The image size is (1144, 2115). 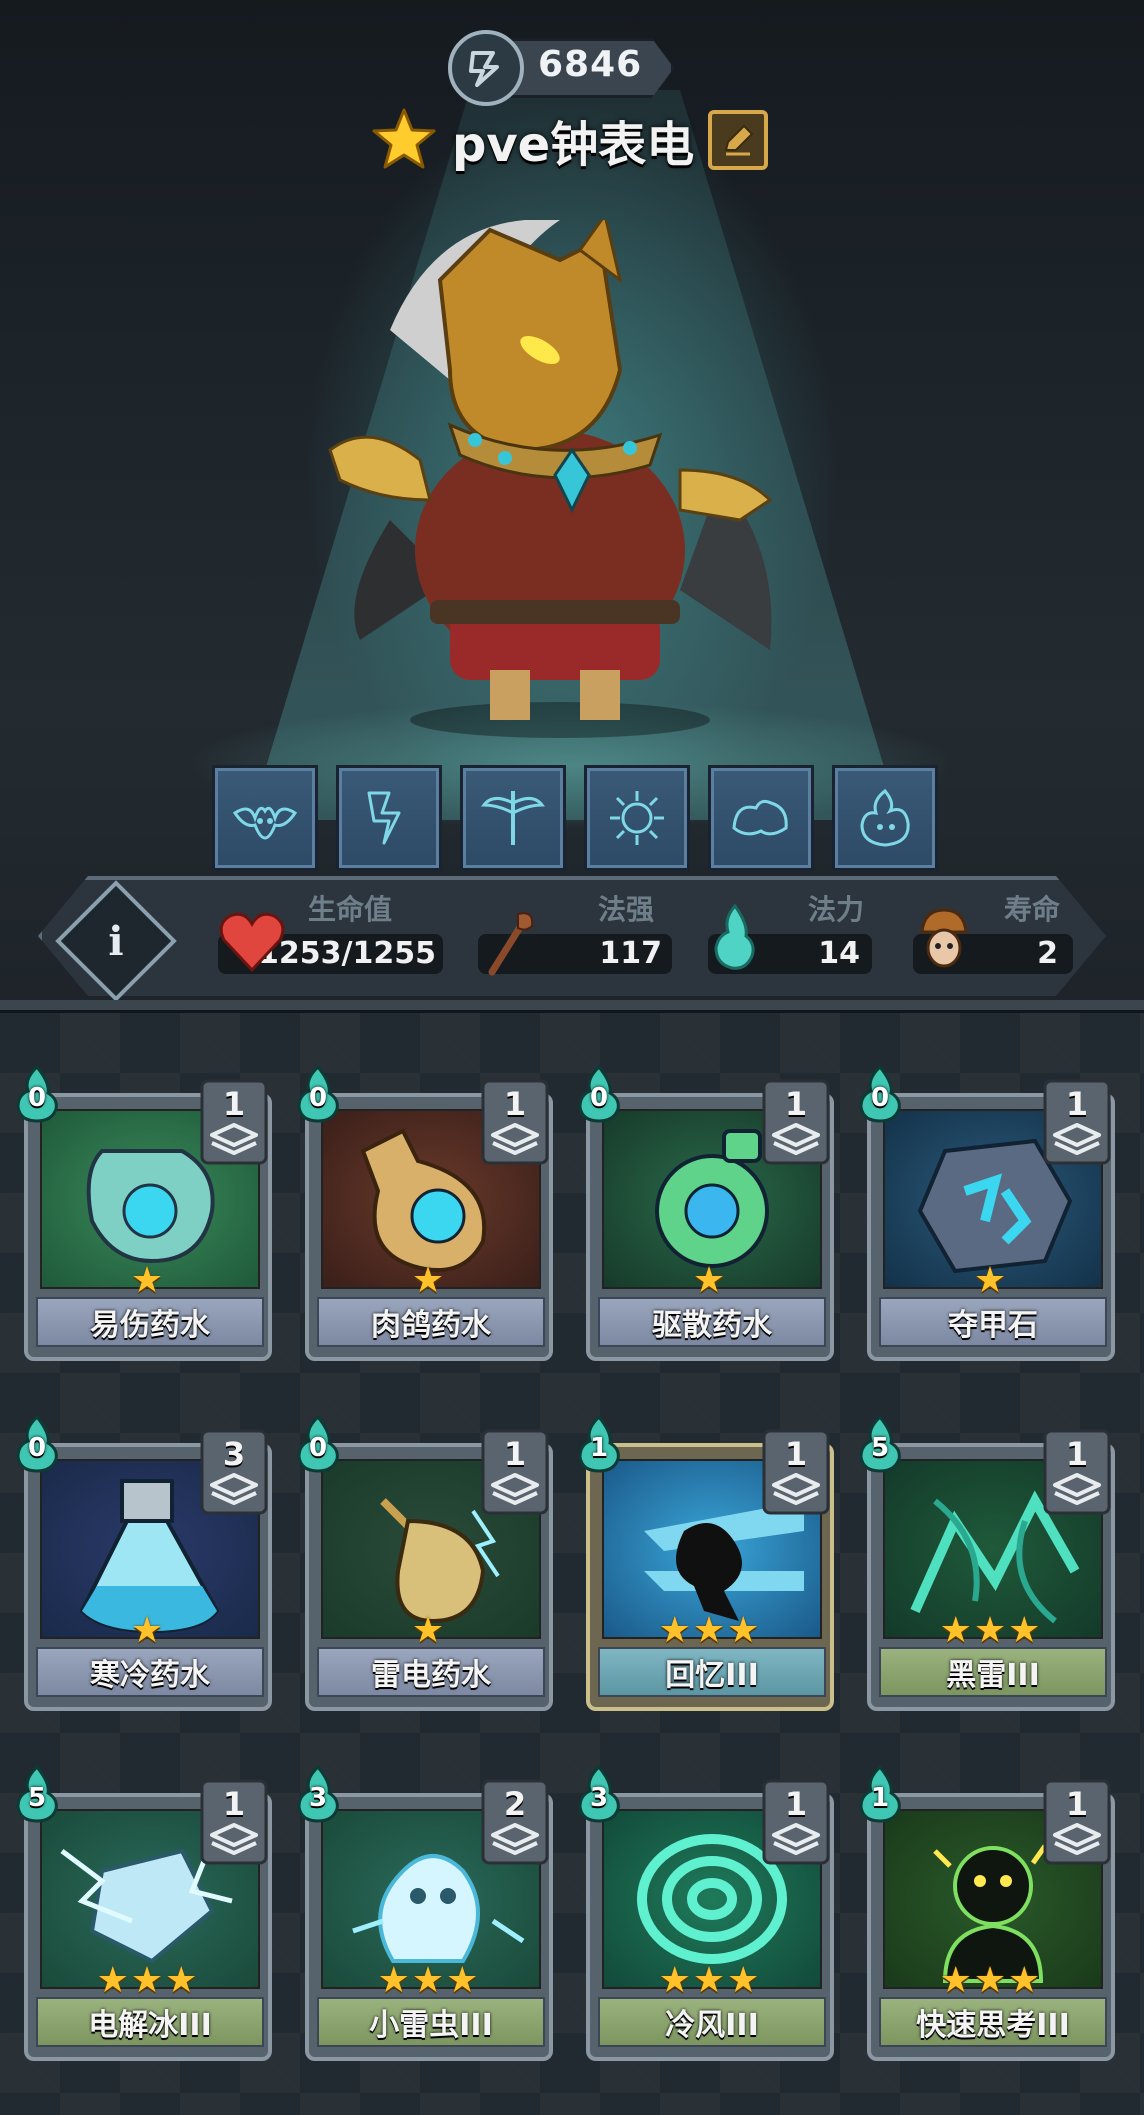 I want to click on card-name: 快速思考III, so click(x=993, y=2025).